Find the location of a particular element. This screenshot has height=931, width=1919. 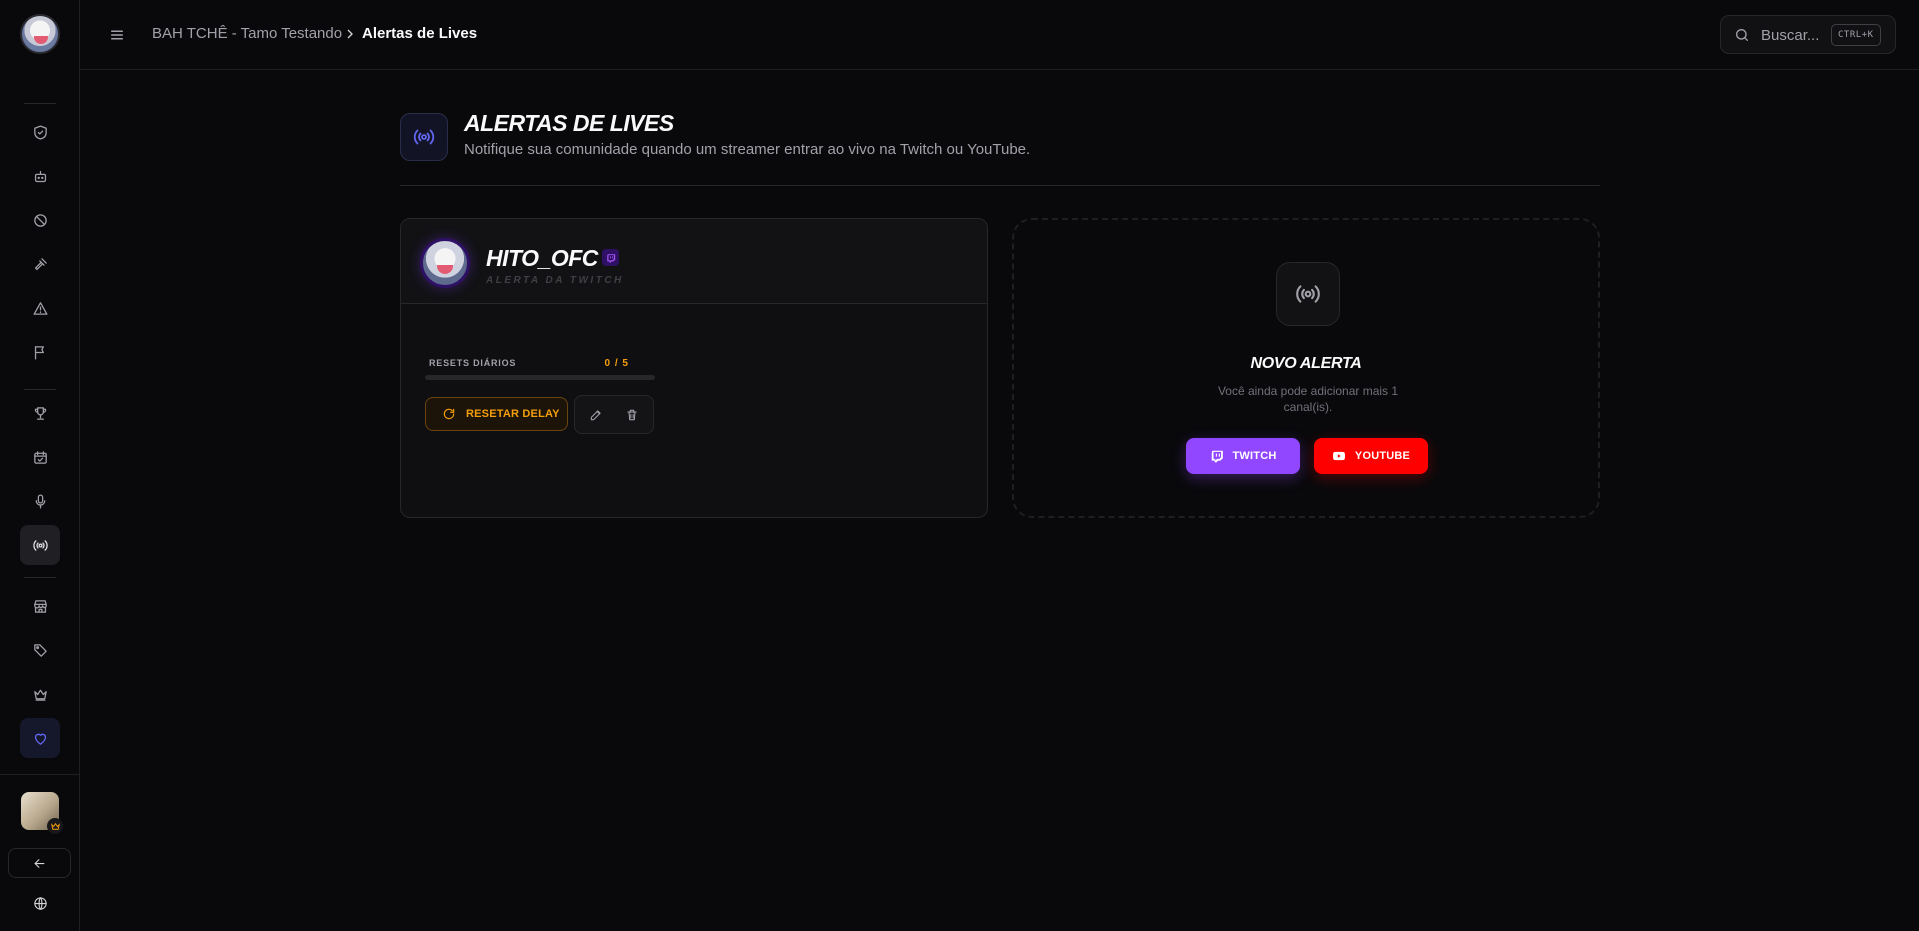

arrow-left-icon is located at coordinates (39, 863).